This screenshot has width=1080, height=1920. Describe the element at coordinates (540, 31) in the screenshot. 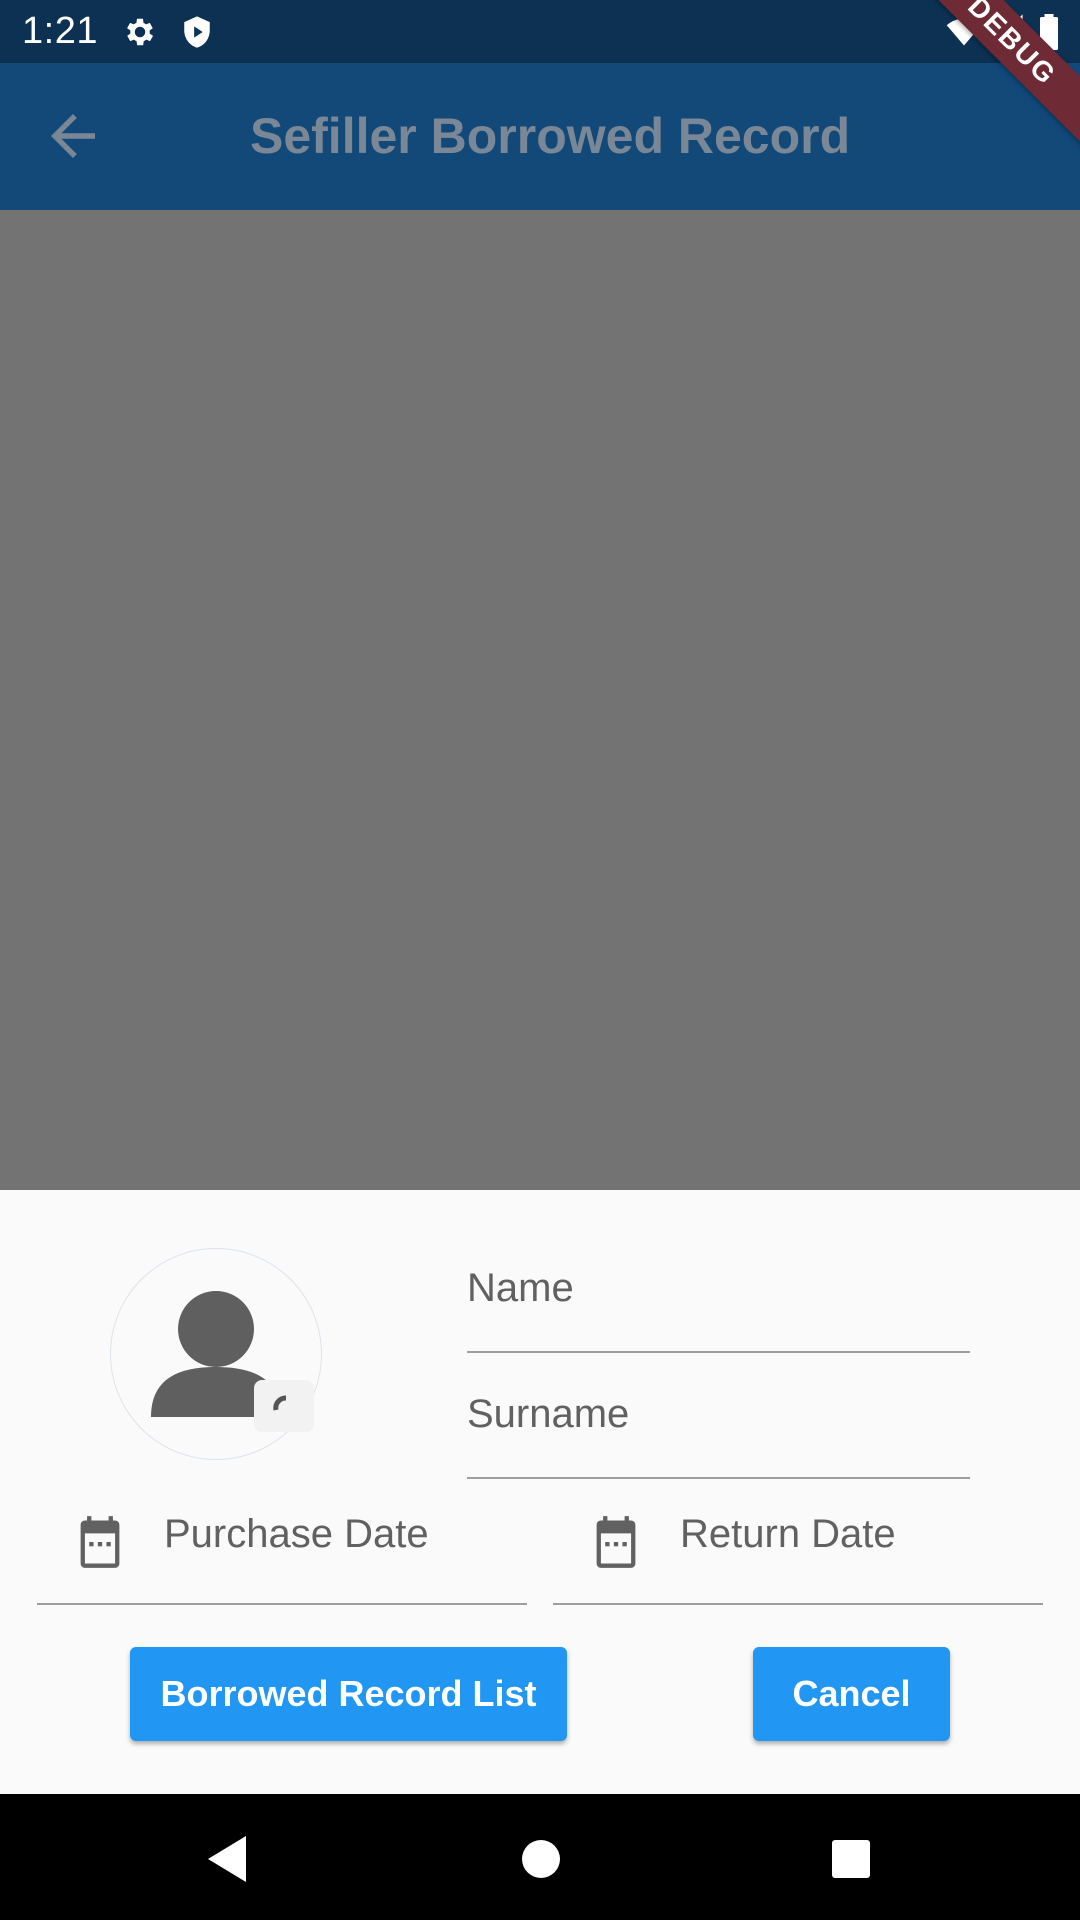

I see `status-bar: 1:21` at that location.